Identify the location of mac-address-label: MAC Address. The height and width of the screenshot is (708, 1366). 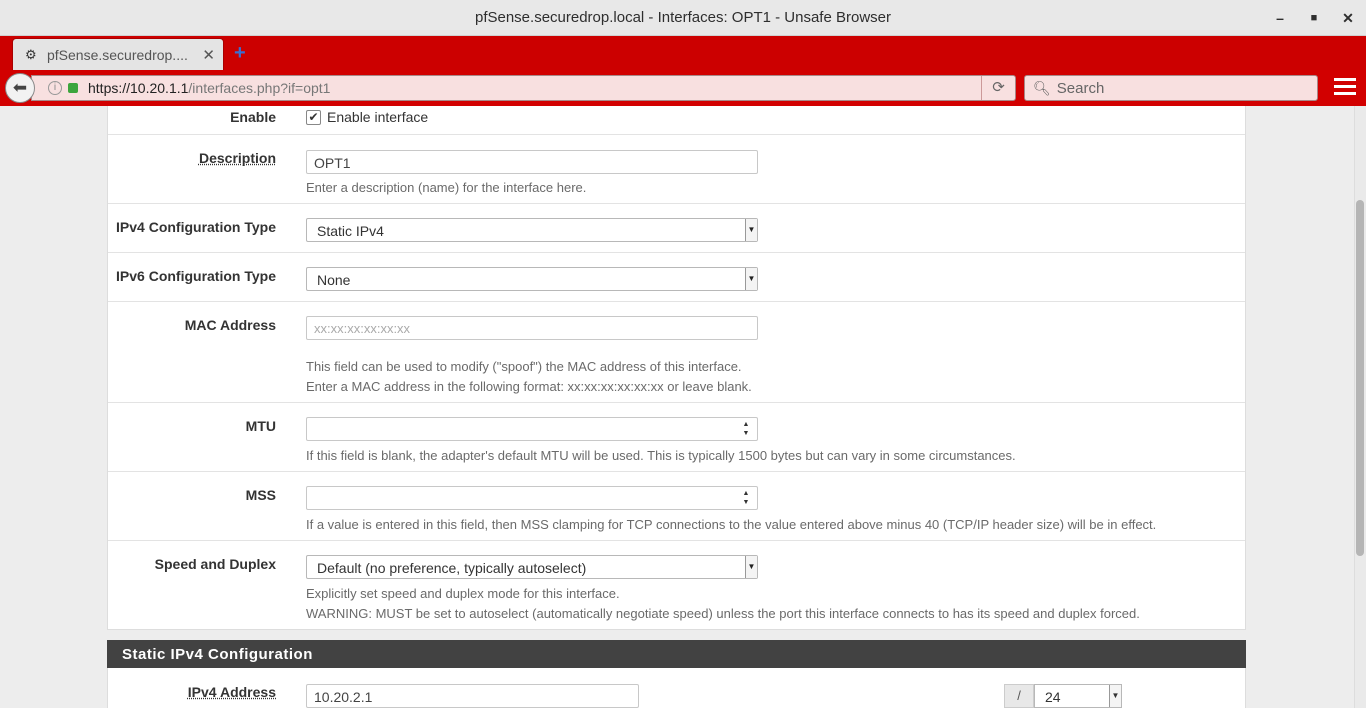
(230, 325).